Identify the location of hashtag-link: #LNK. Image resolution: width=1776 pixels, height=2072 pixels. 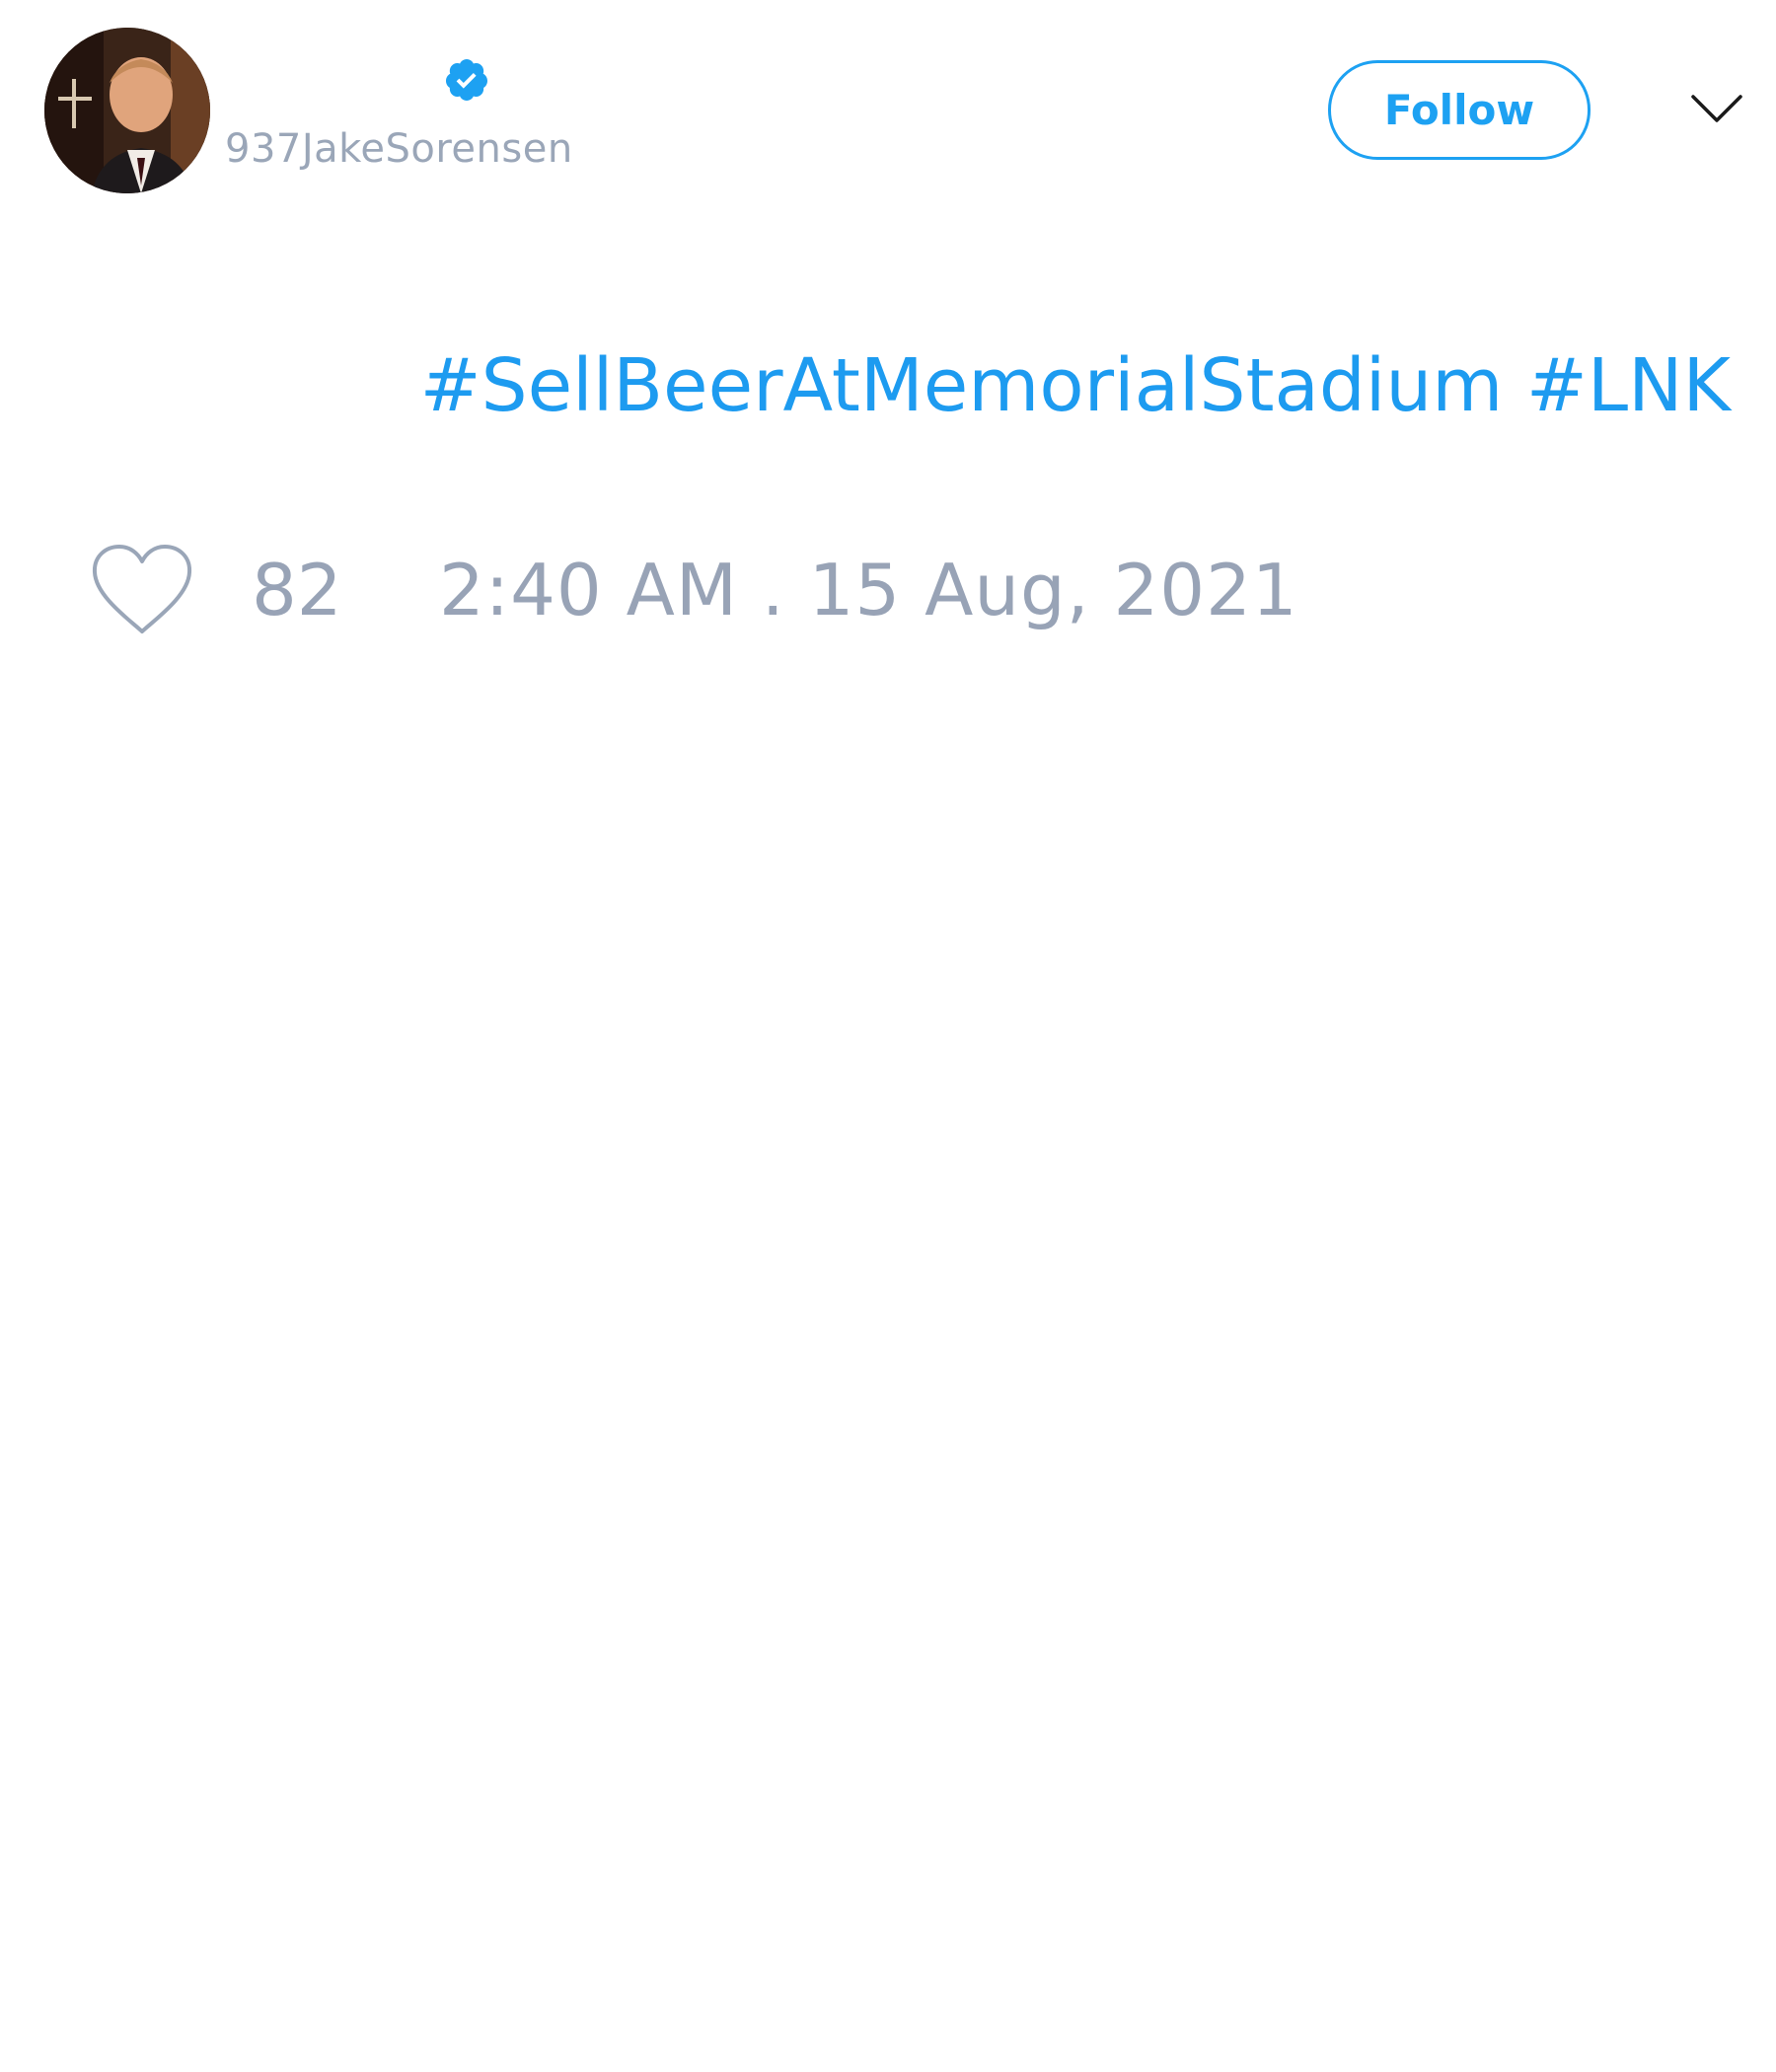
(1629, 386).